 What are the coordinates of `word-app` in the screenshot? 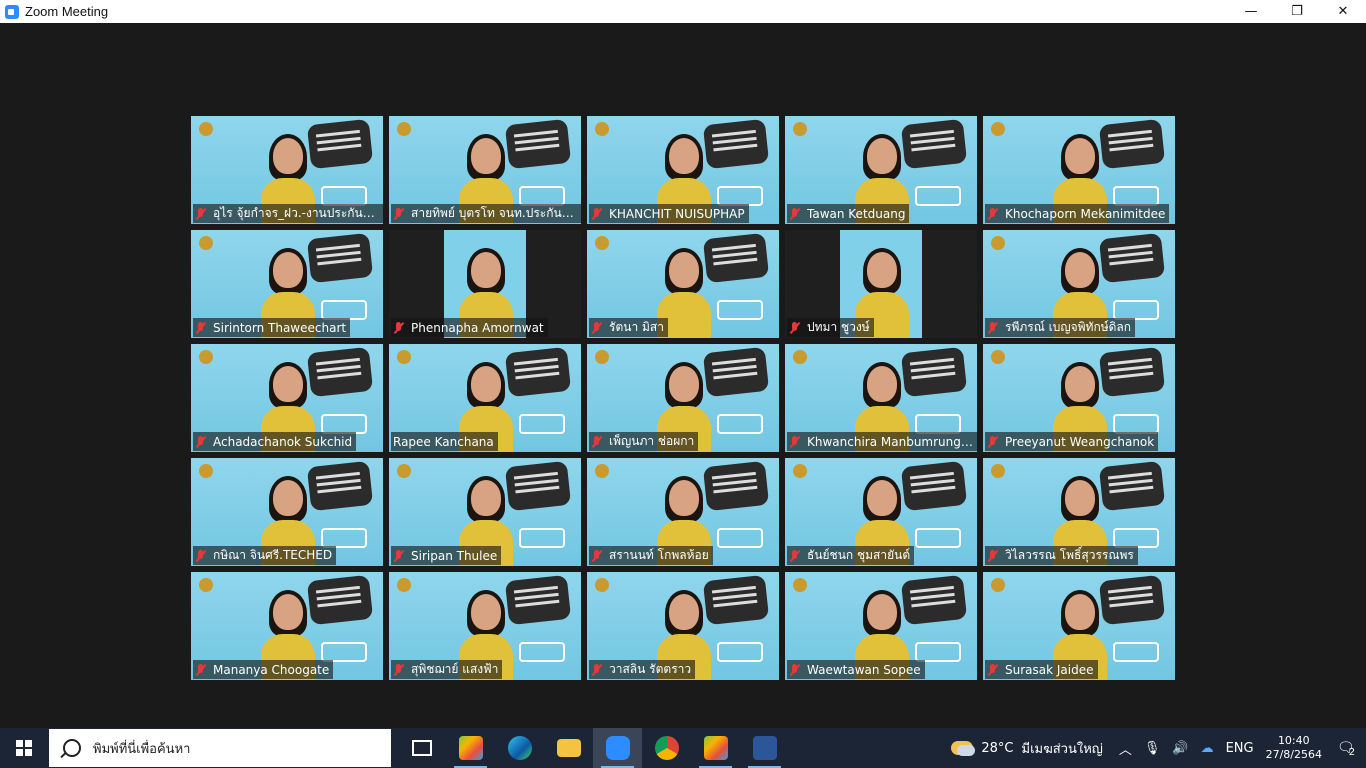 It's located at (764, 748).